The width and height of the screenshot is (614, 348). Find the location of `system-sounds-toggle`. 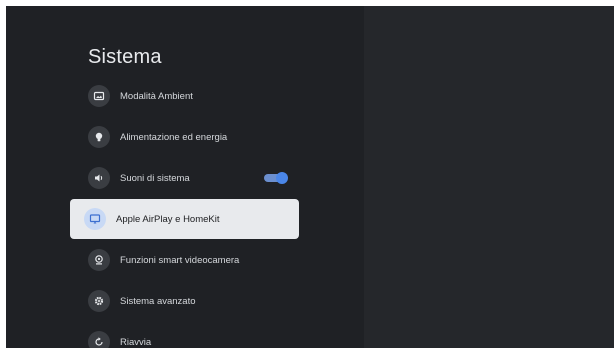

system-sounds-toggle is located at coordinates (276, 178).